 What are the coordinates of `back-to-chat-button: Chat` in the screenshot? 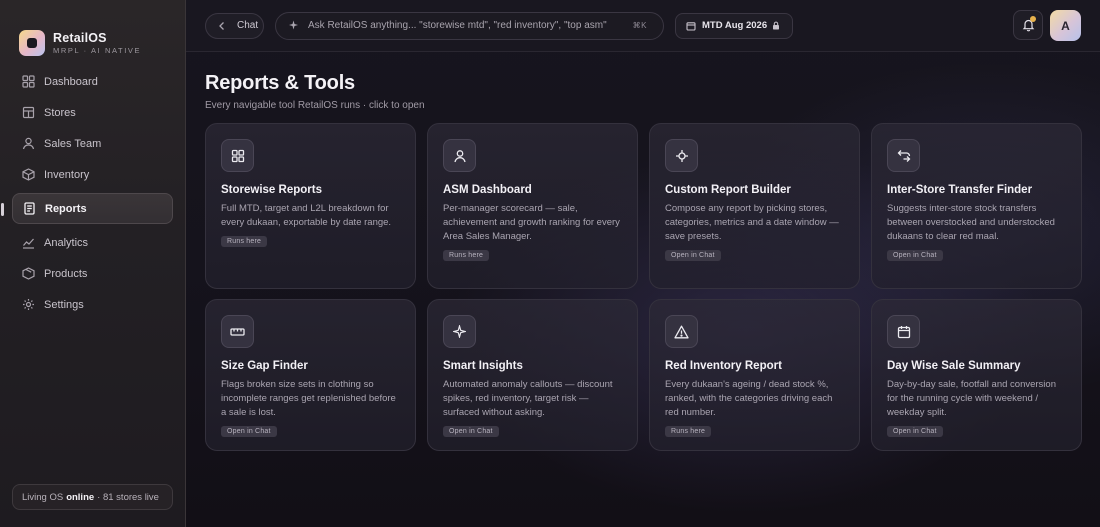 It's located at (234, 25).